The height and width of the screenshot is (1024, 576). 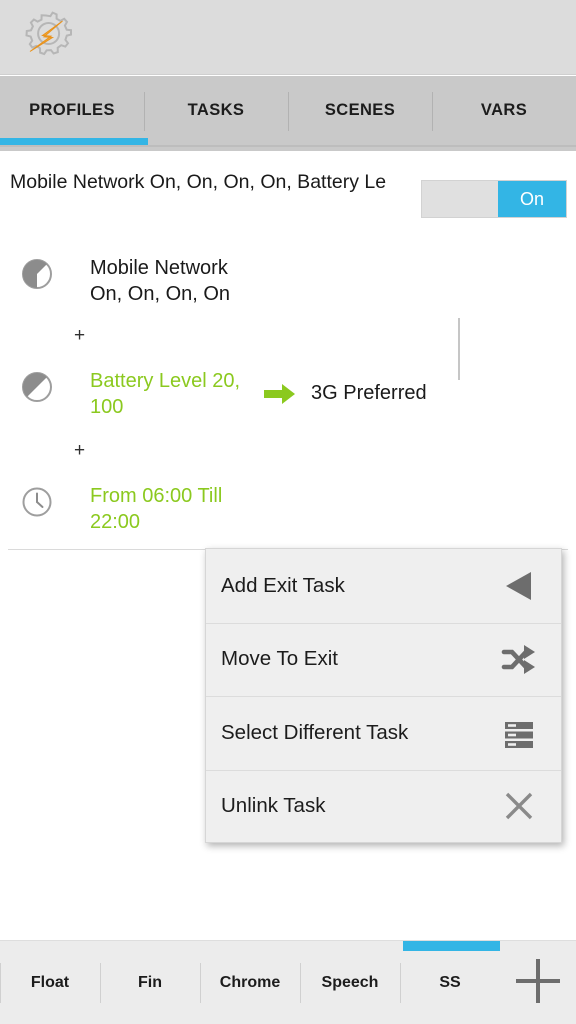 What do you see at coordinates (383, 659) in the screenshot?
I see `menu-item-move-to-exit: Move To Exit` at bounding box center [383, 659].